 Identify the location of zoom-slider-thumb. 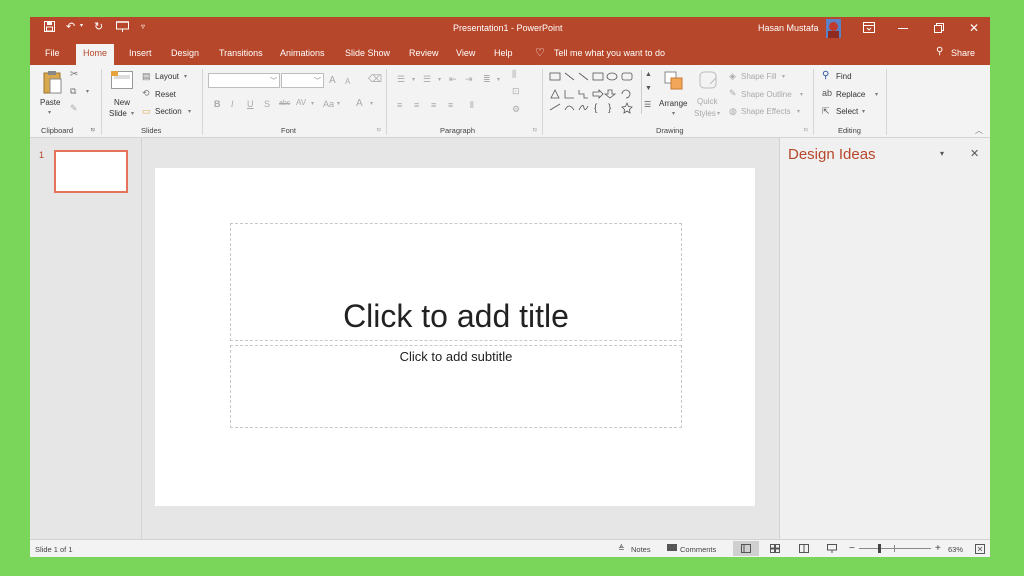
(879, 548).